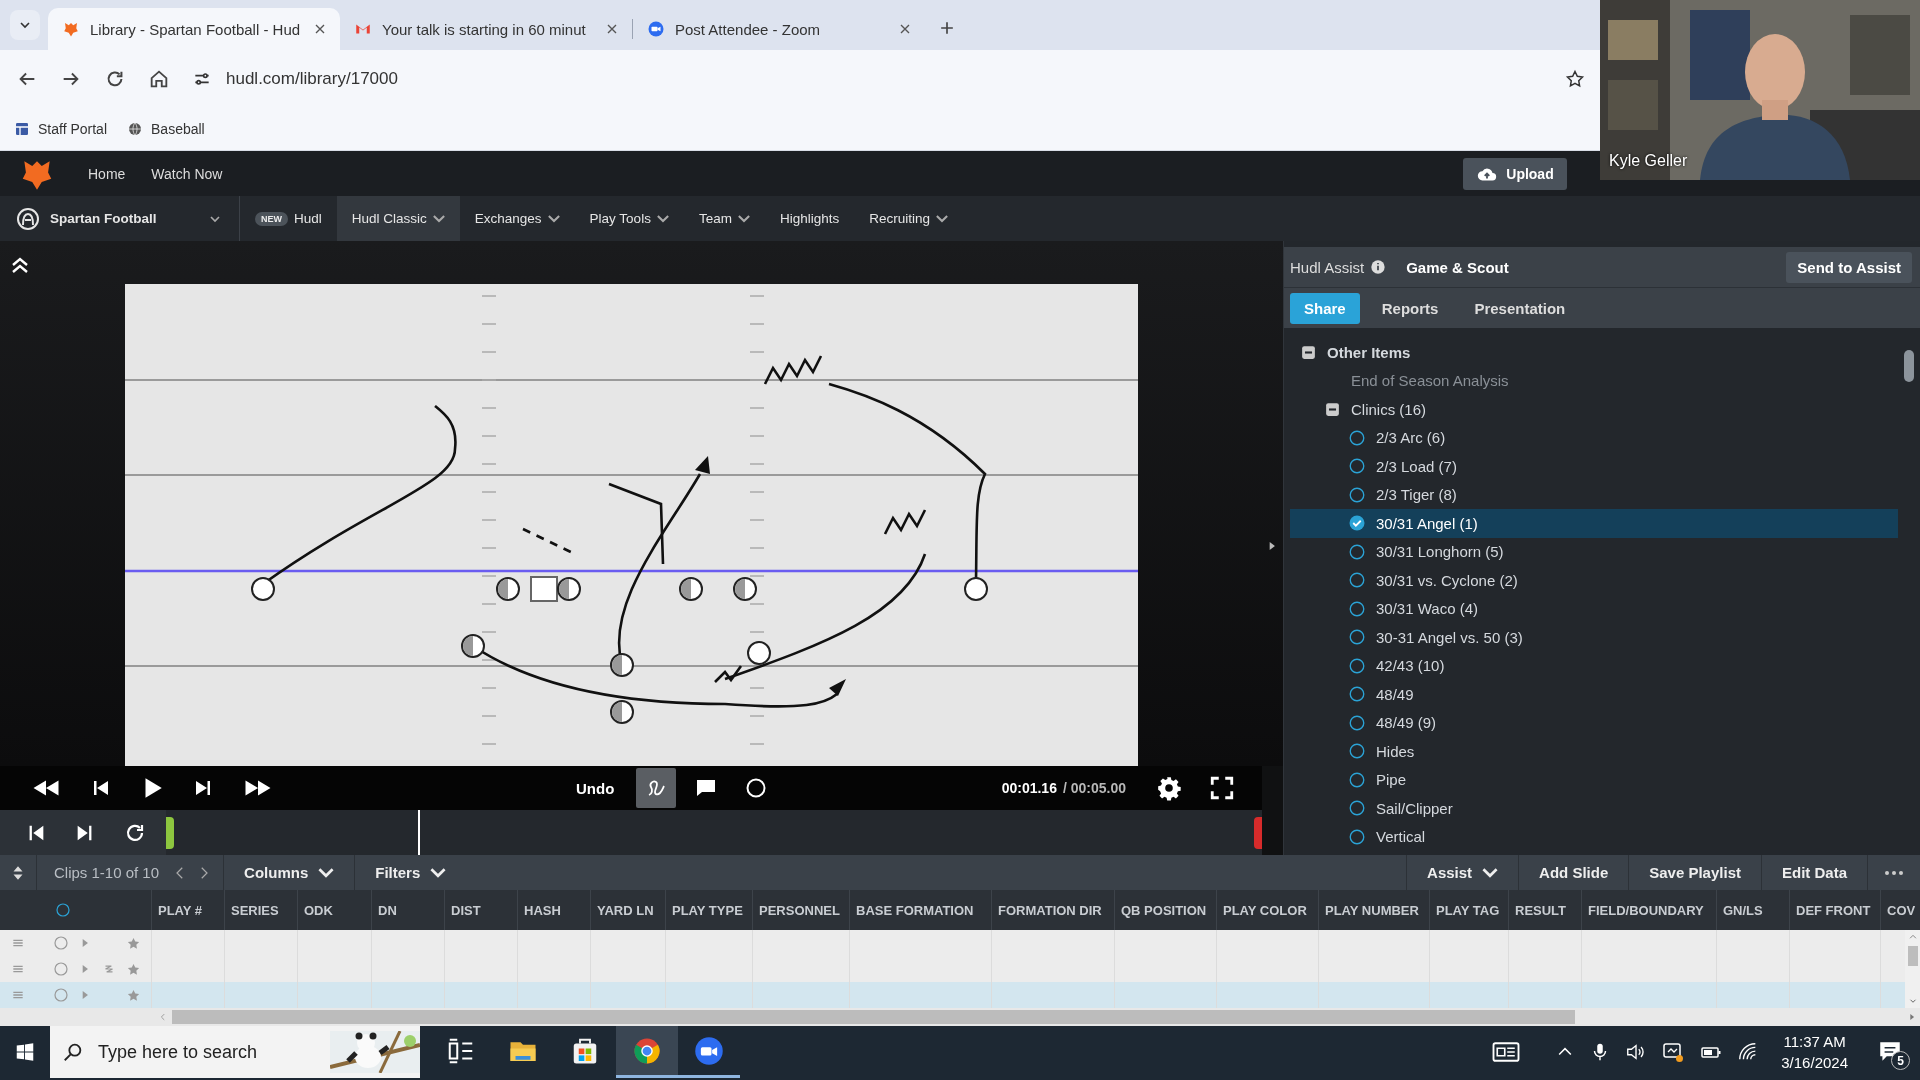 Image resolution: width=1920 pixels, height=1080 pixels. What do you see at coordinates (187, 173) in the screenshot?
I see `nav-link: Watch Now` at bounding box center [187, 173].